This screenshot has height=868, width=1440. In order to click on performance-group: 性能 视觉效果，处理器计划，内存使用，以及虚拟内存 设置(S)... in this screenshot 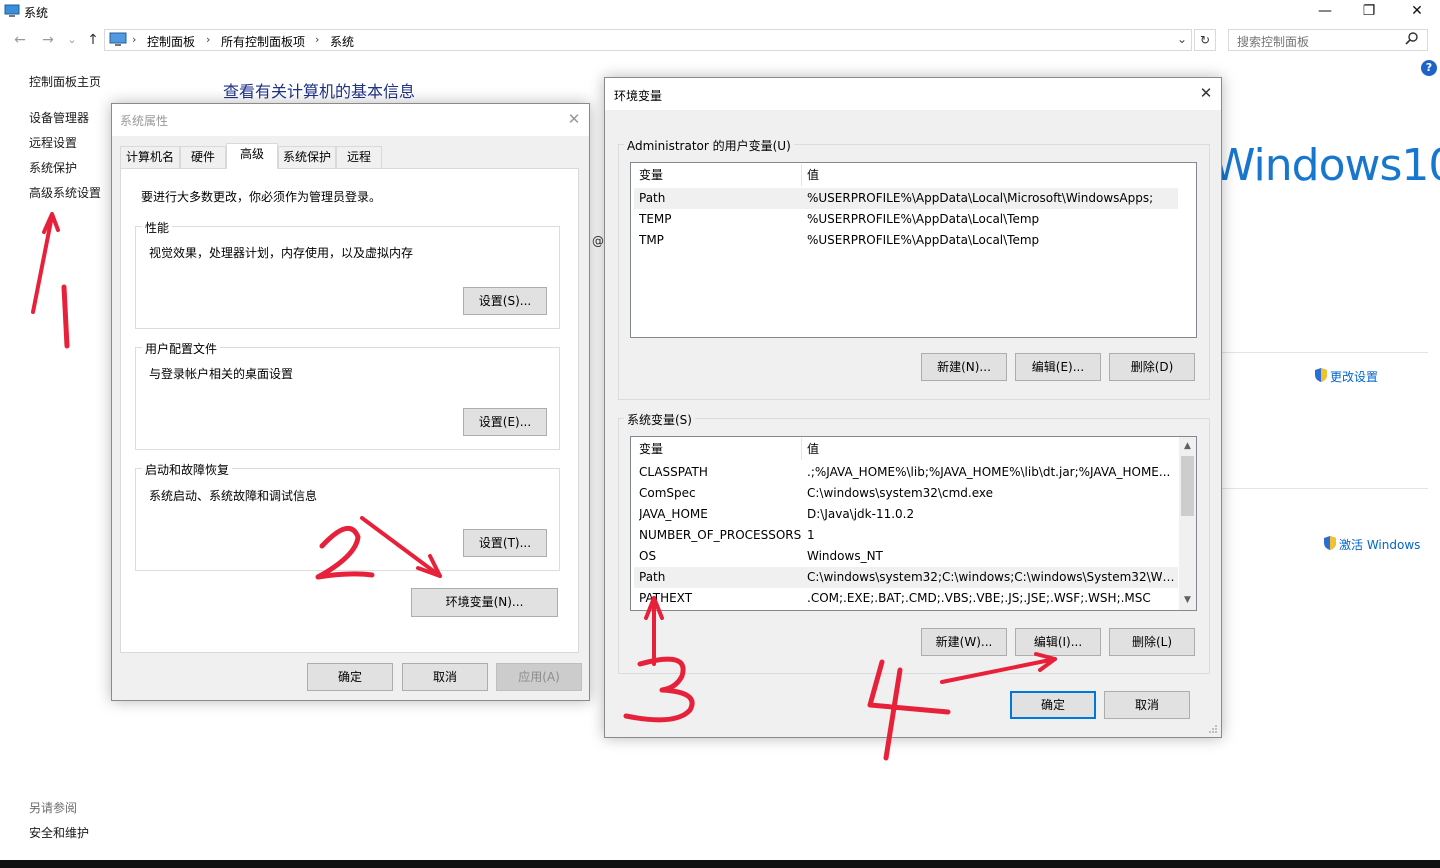, I will do `click(347, 274)`.